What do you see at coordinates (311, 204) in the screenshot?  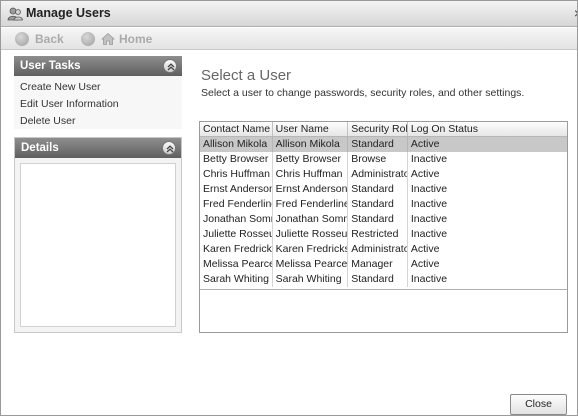 I see `cell-user-name: Fred Fenderline` at bounding box center [311, 204].